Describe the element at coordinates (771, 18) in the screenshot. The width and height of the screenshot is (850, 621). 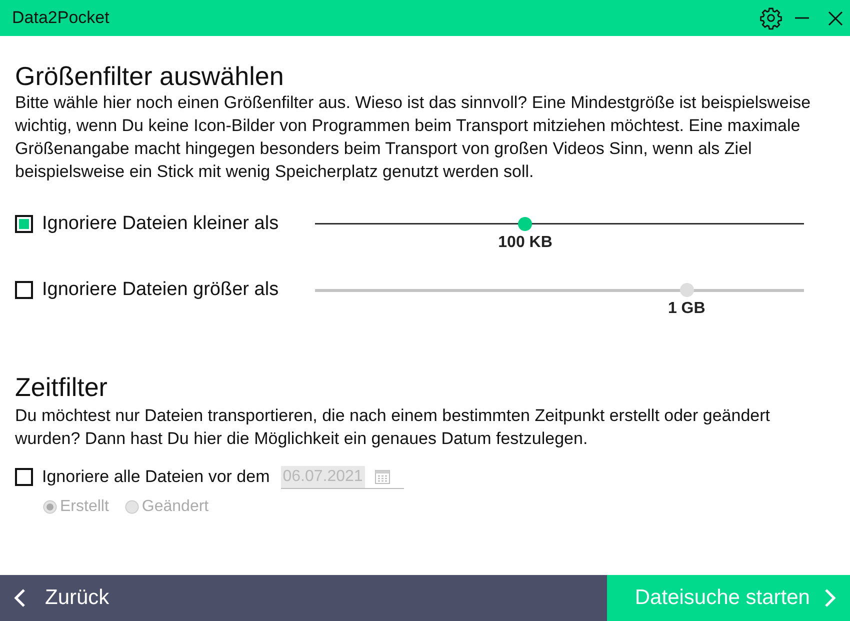
I see `settings-icon` at that location.